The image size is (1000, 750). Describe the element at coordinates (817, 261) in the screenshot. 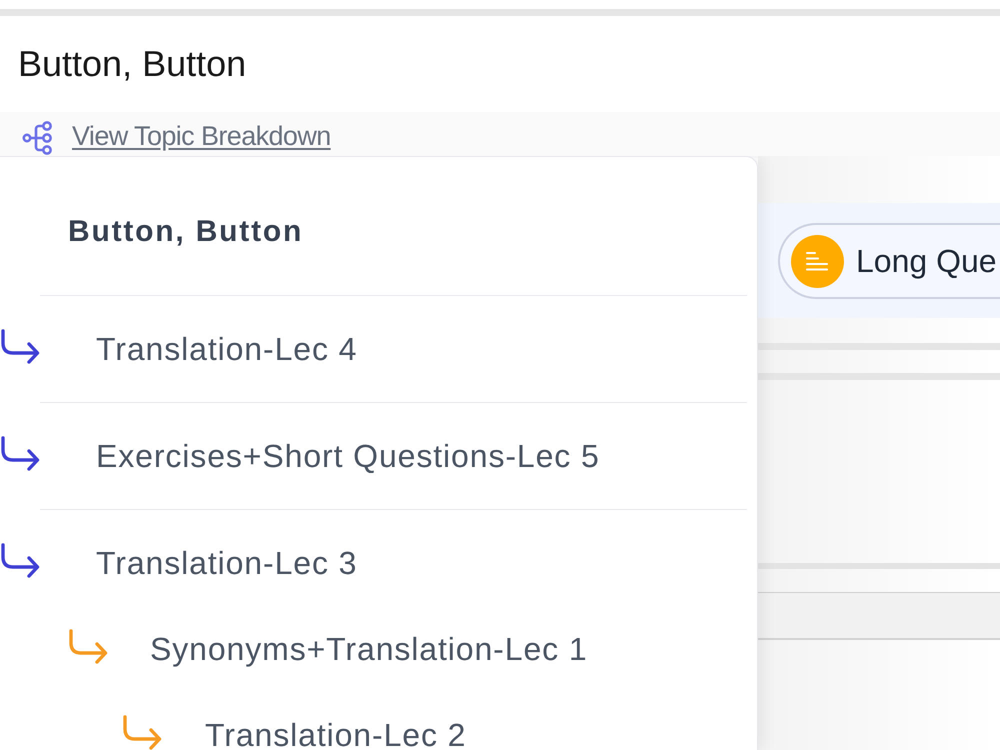

I see `text-lines-icon` at that location.